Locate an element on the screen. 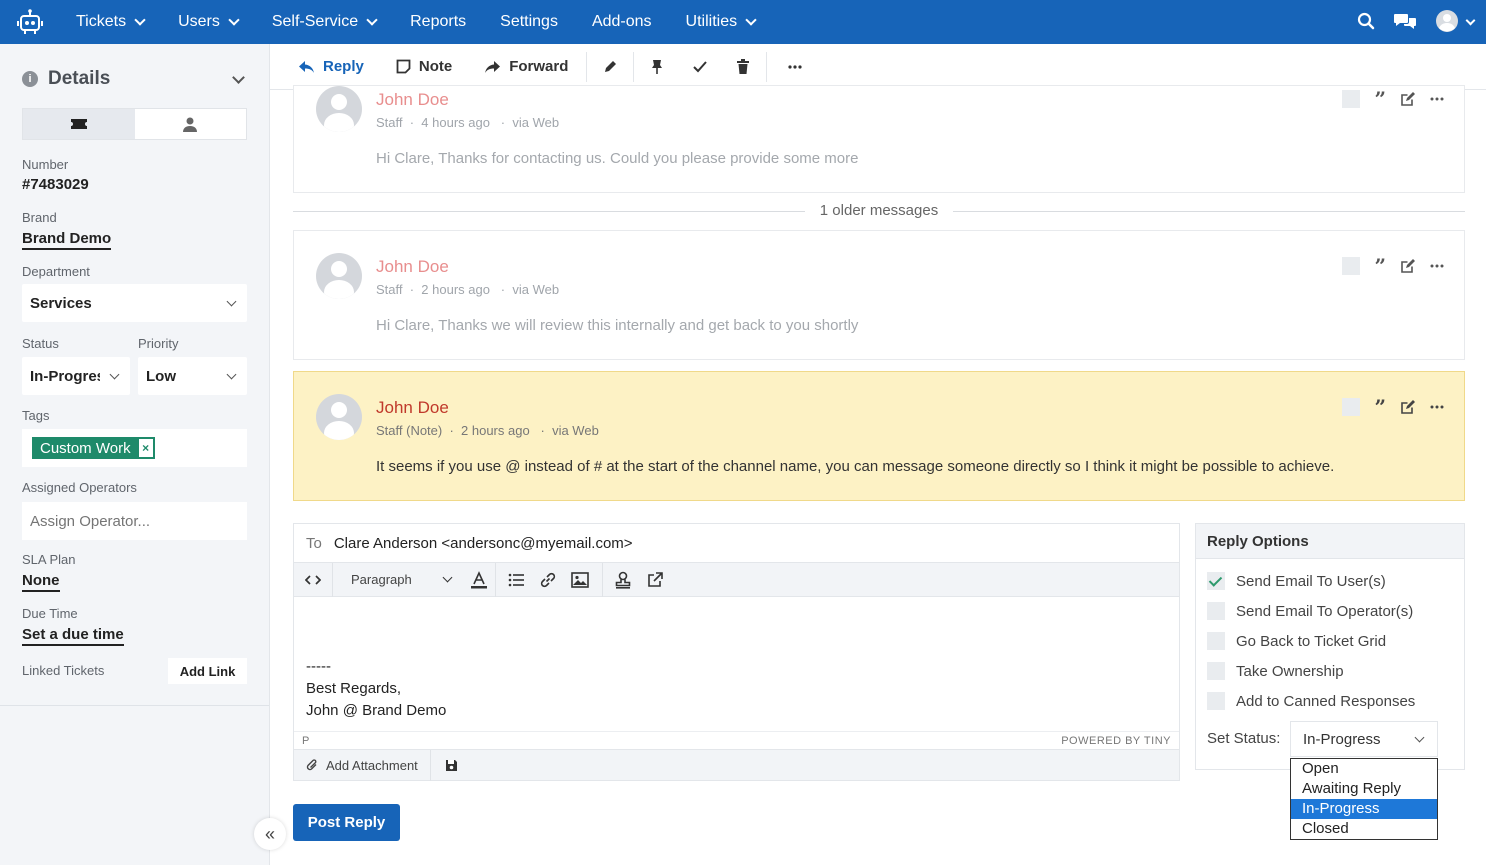 This screenshot has height=865, width=1486. more-button is located at coordinates (795, 67).